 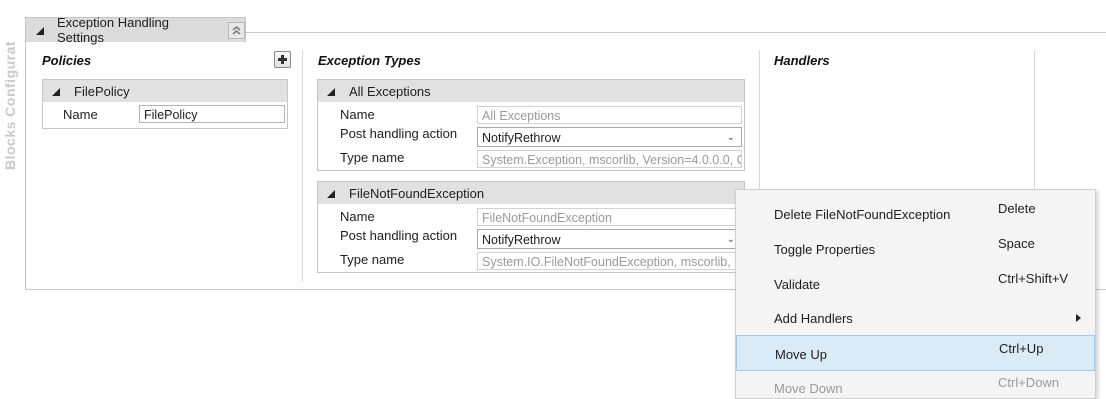 I want to click on menu-item-move-down: Move Down Ctrl+Down, so click(x=915, y=384).